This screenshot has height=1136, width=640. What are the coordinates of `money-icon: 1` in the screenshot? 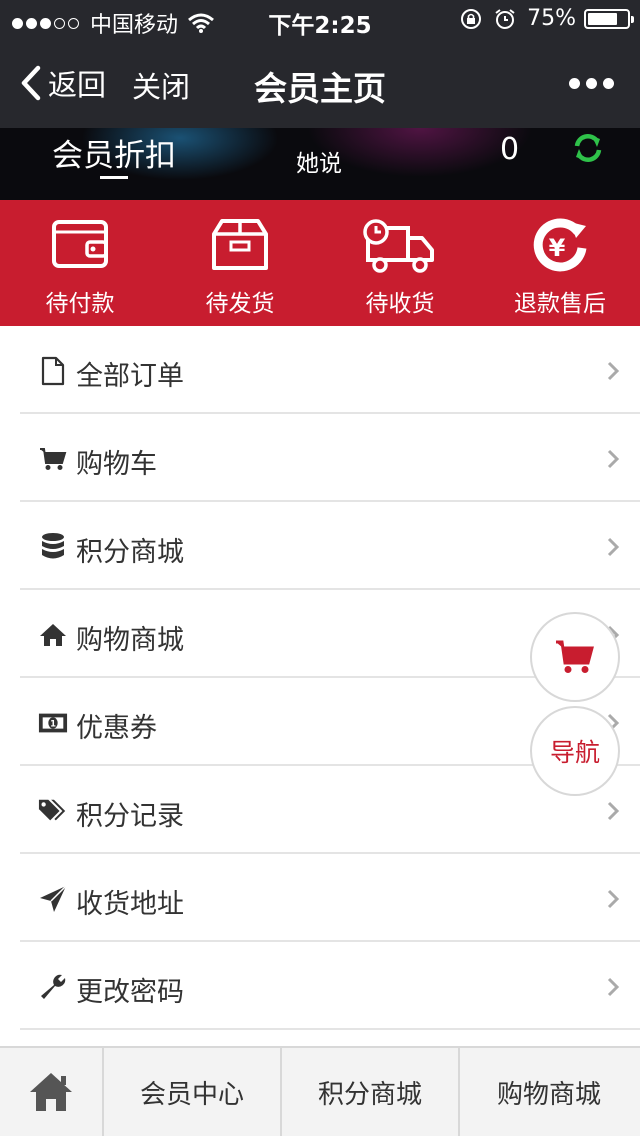 It's located at (53, 723).